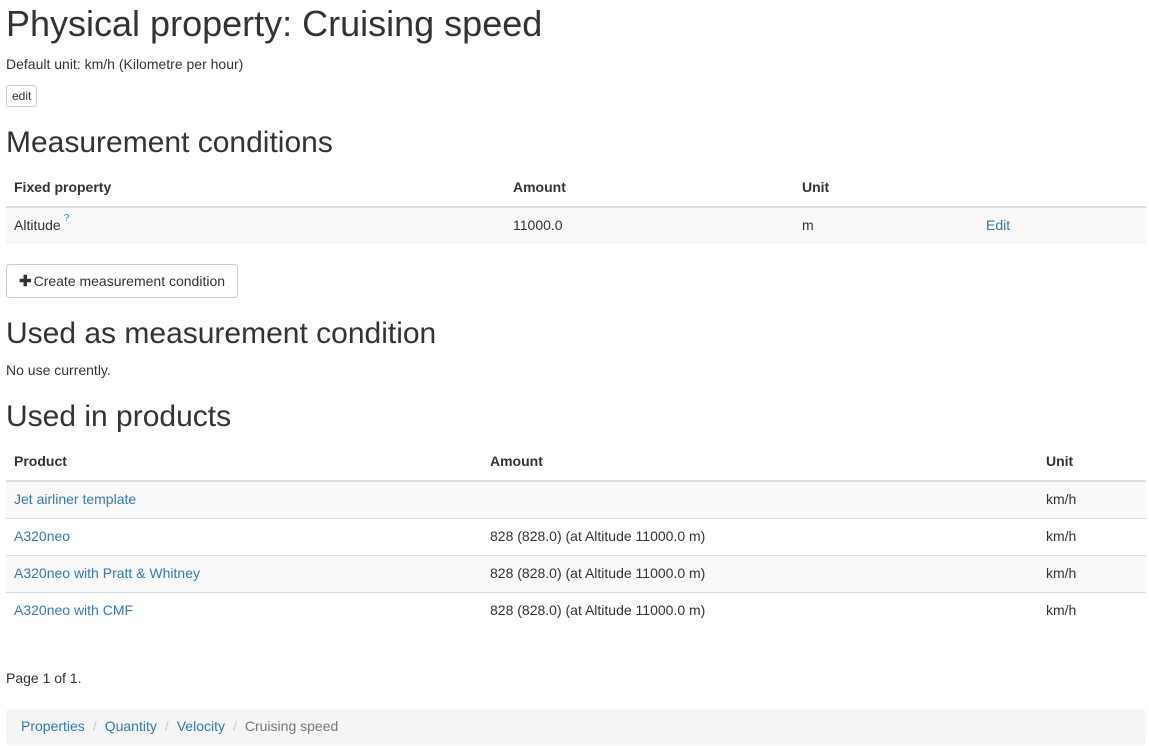 The height and width of the screenshot is (746, 1149). I want to click on cell-product: A320neo with Pratt & Whitney, so click(244, 574).